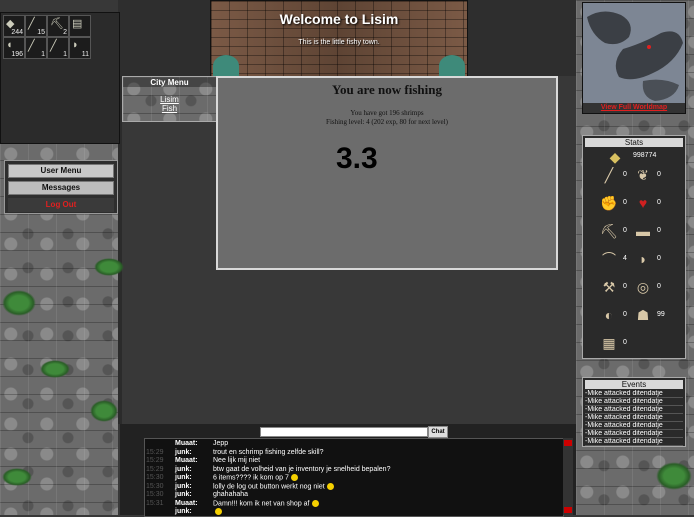 The height and width of the screenshot is (517, 694). What do you see at coordinates (61, 205) in the screenshot?
I see `logout-button: Log Out` at bounding box center [61, 205].